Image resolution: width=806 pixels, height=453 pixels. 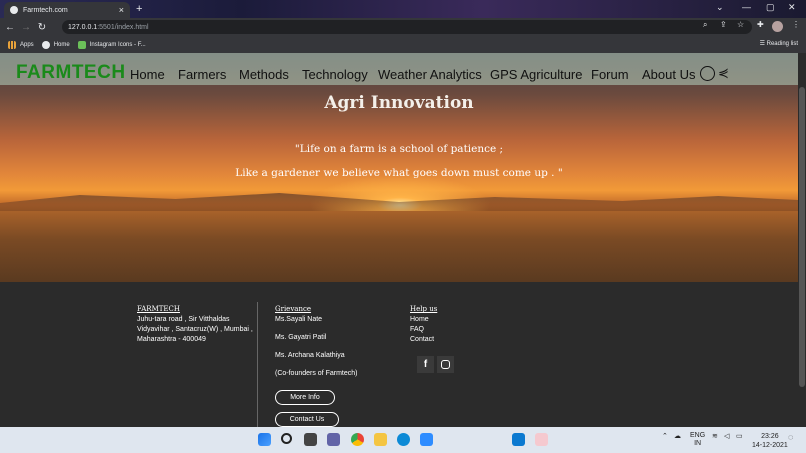 What do you see at coordinates (158, 309) in the screenshot?
I see `address-heading: FARMTECH` at bounding box center [158, 309].